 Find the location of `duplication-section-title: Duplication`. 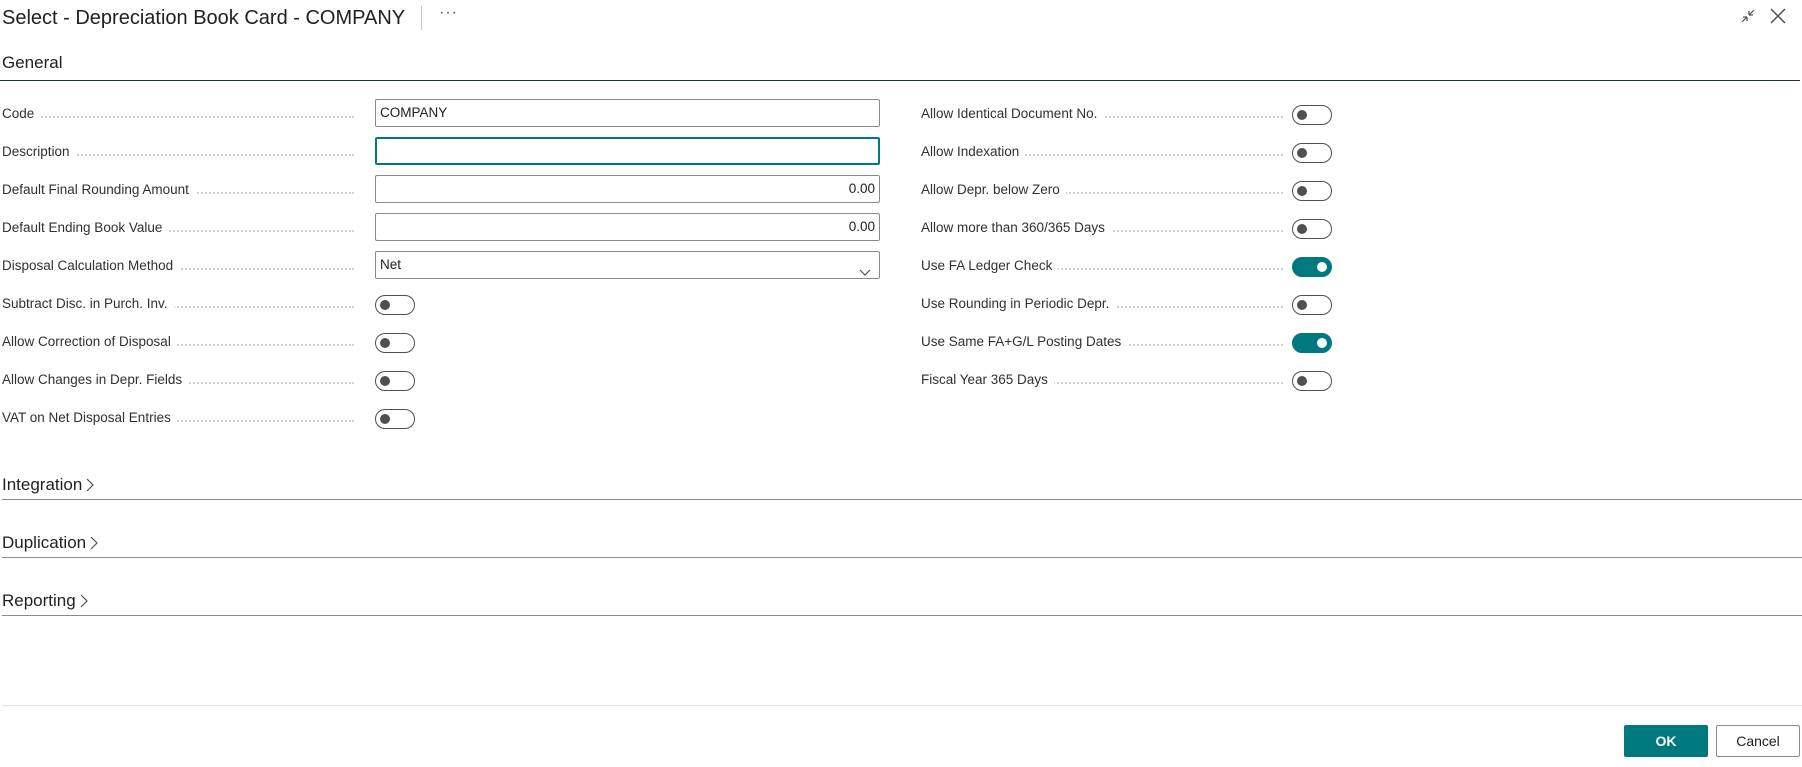

duplication-section-title: Duplication is located at coordinates (44, 542).